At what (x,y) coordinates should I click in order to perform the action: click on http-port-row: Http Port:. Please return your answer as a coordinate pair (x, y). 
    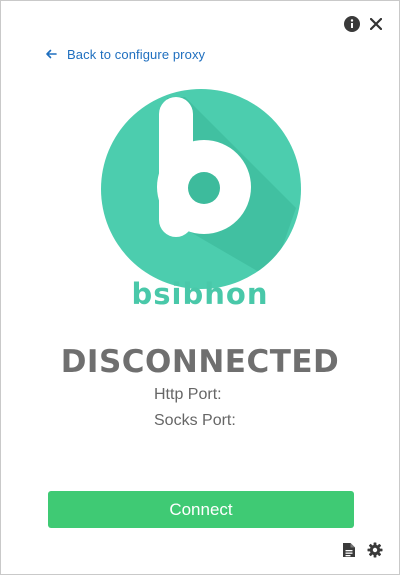
    Looking at the image, I should click on (200, 395).